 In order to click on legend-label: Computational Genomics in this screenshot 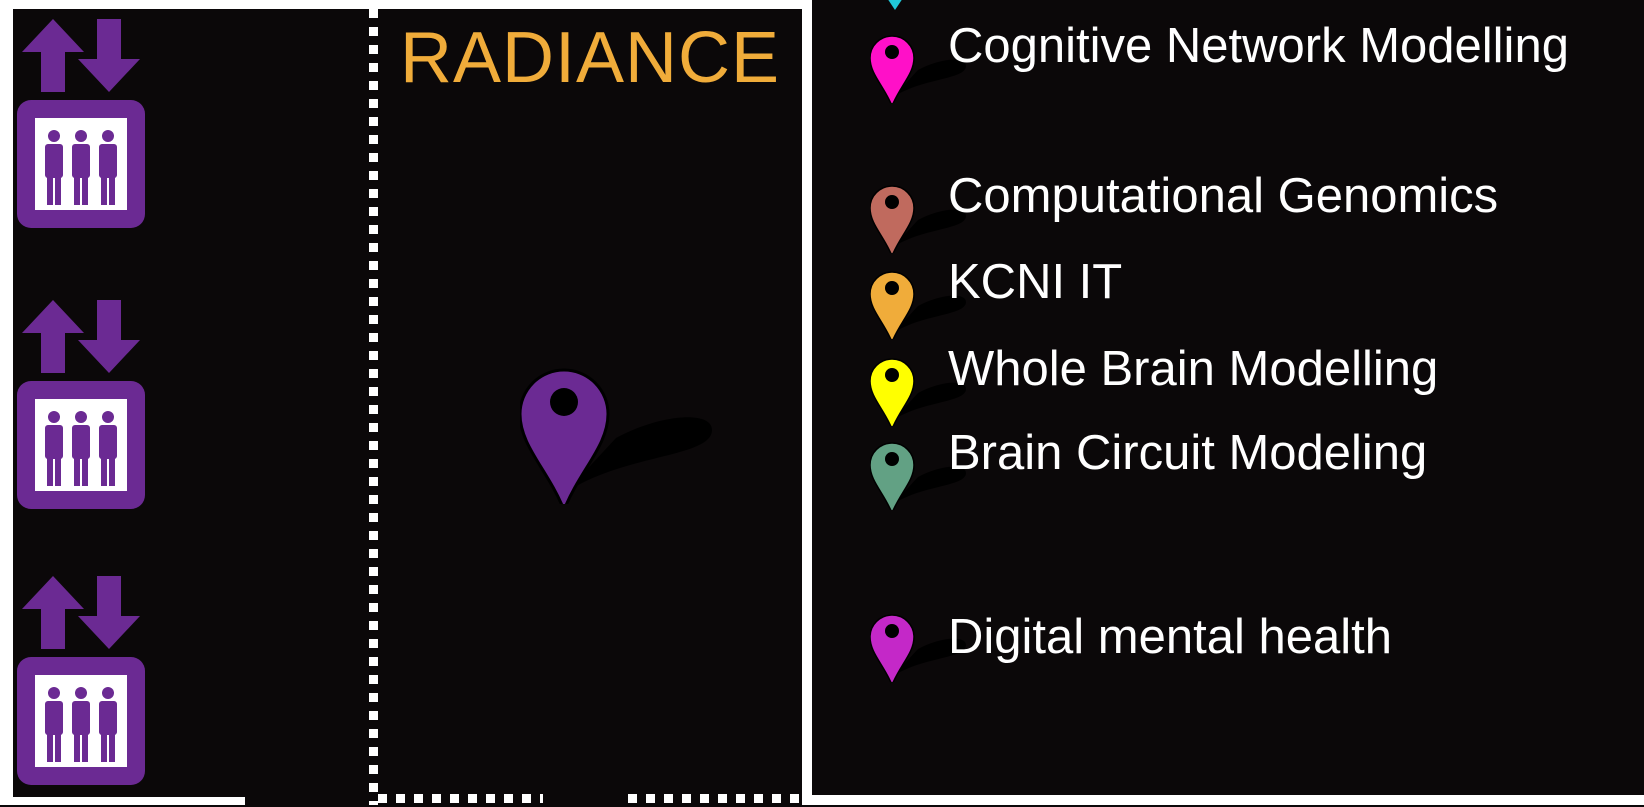, I will do `click(1223, 196)`.